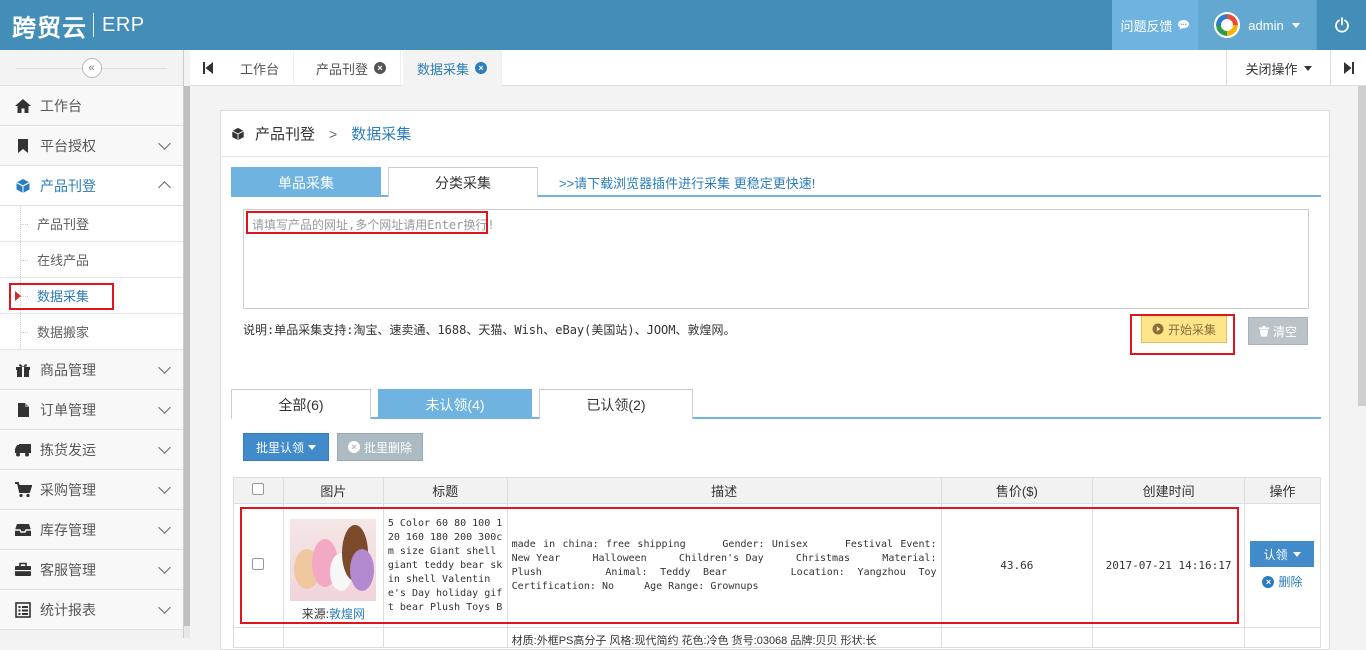  I want to click on clear-button: 清空, so click(1278, 331).